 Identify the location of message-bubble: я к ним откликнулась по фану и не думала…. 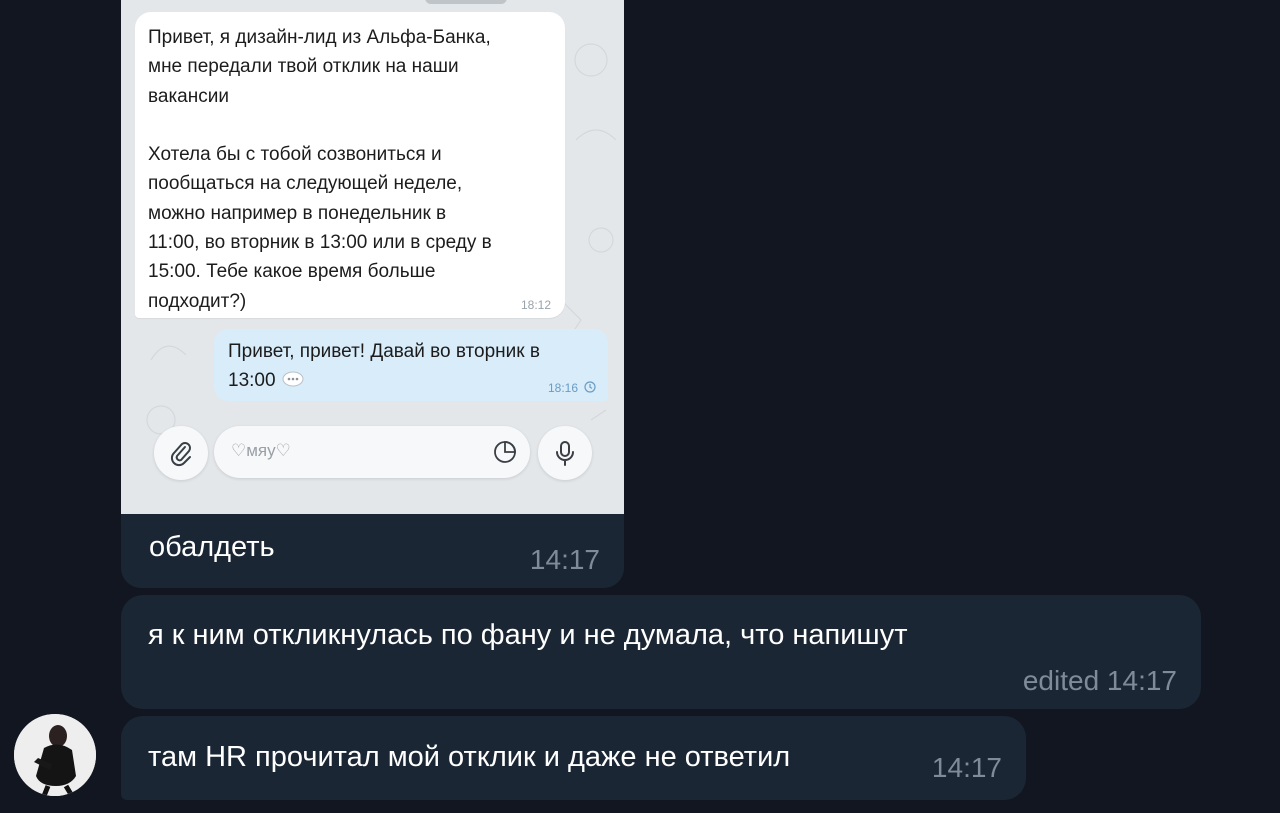
(661, 652).